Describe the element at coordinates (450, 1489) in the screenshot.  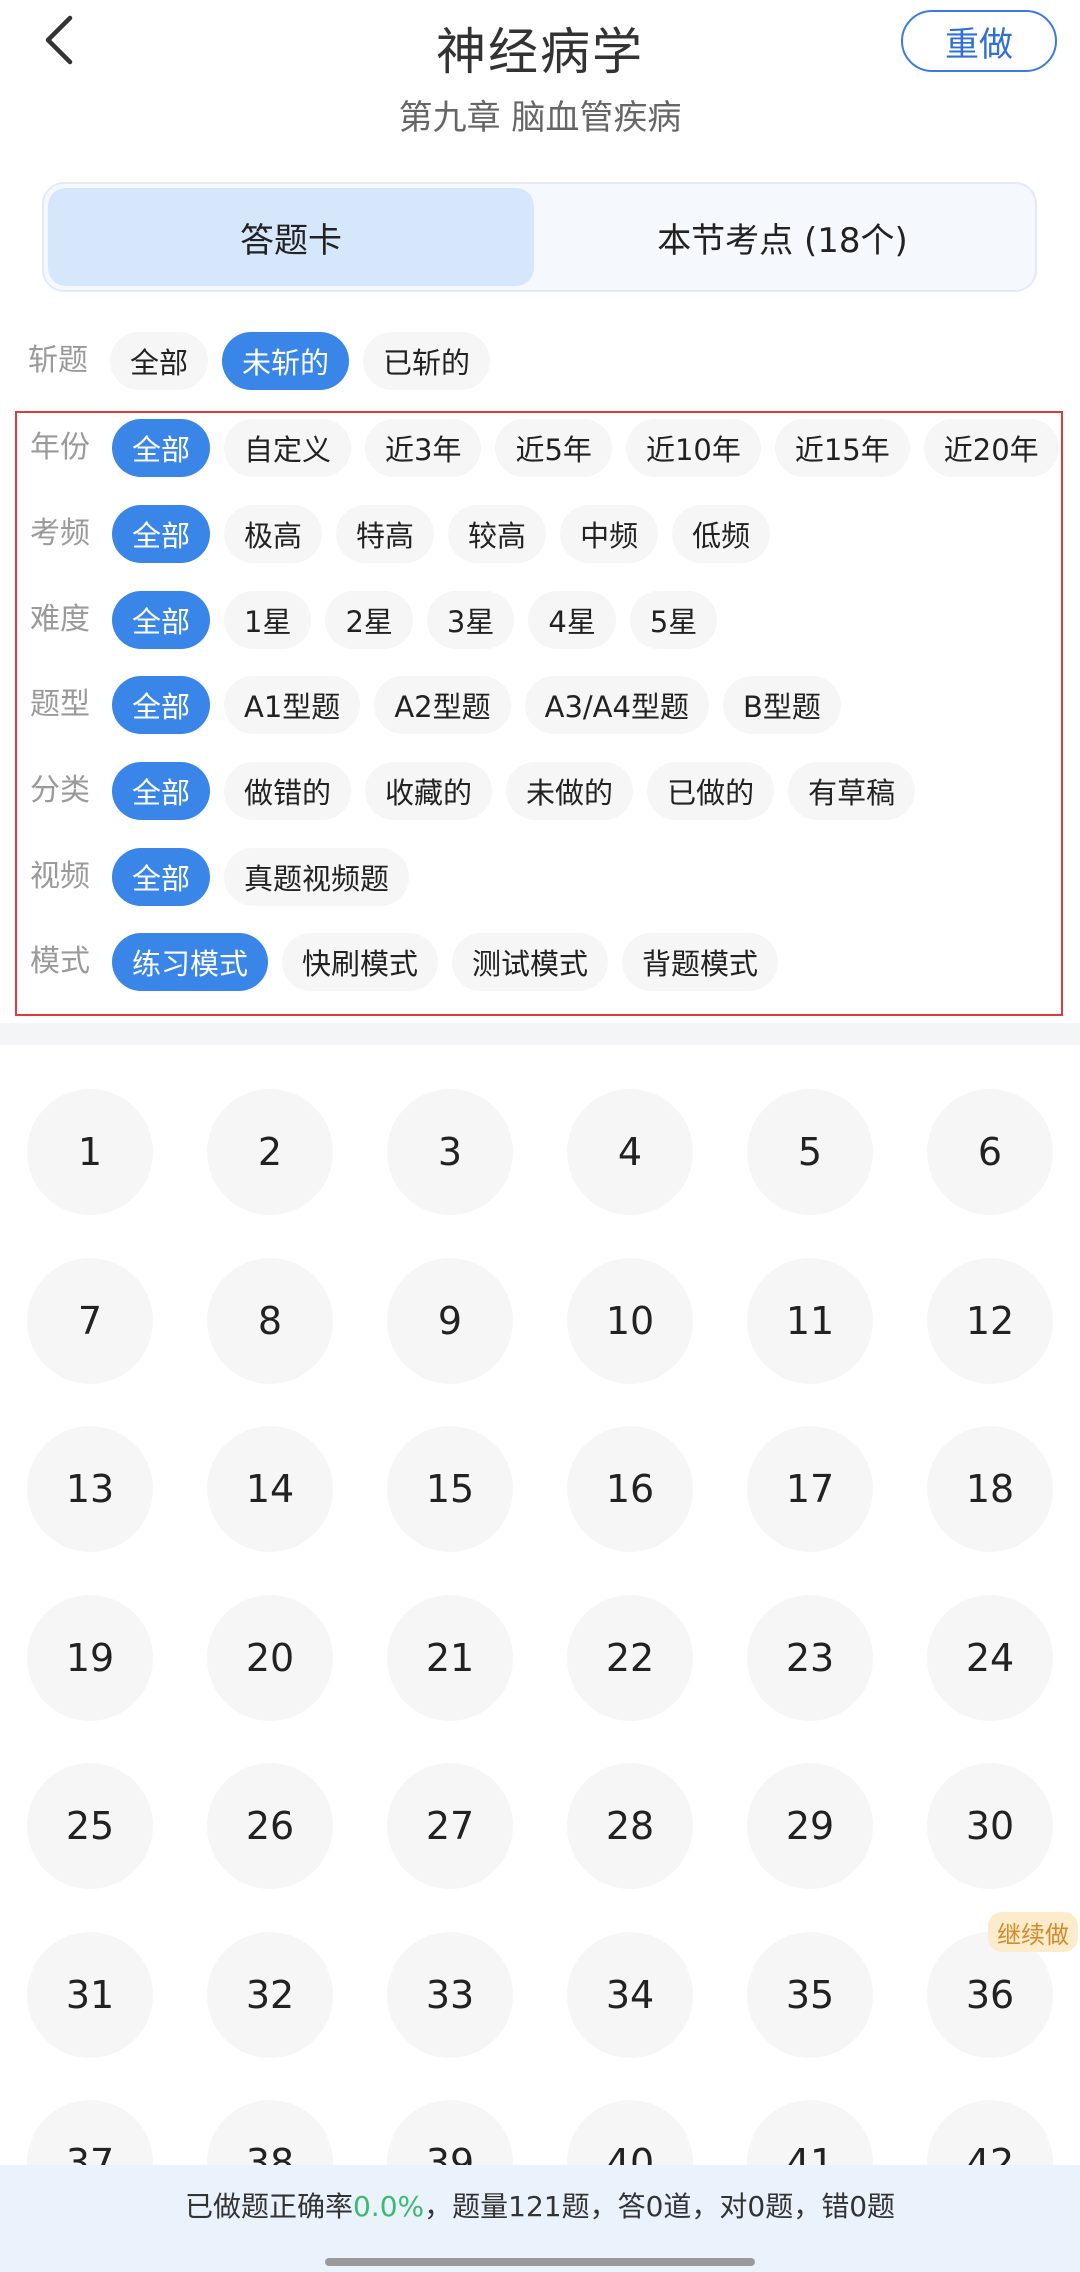
I see `question-number-button: 15` at that location.